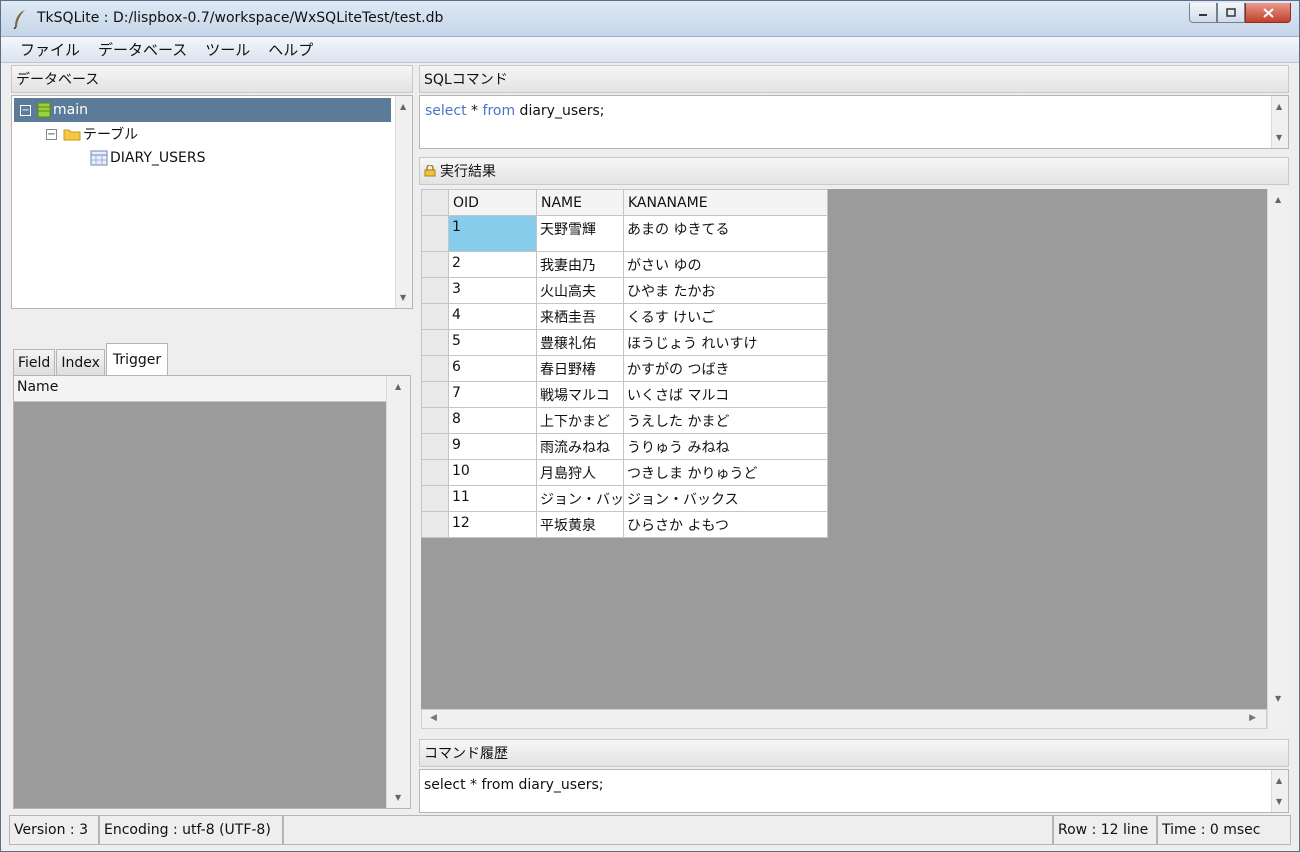  I want to click on table-row: 3 火山高夫 ひやま たかお, so click(624, 290).